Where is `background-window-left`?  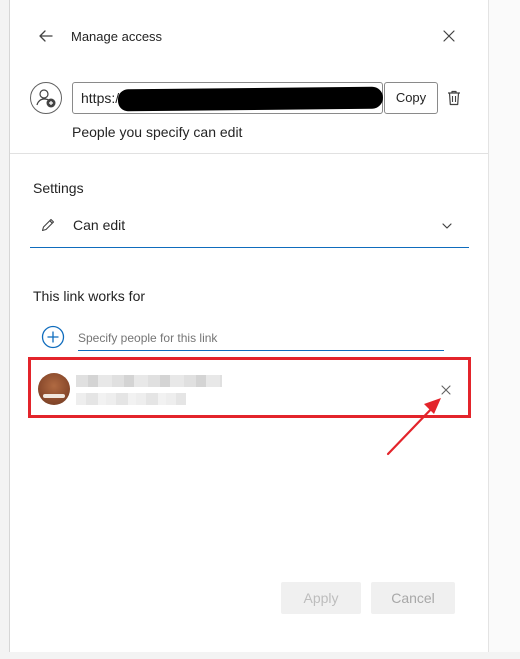 background-window-left is located at coordinates (5, 329).